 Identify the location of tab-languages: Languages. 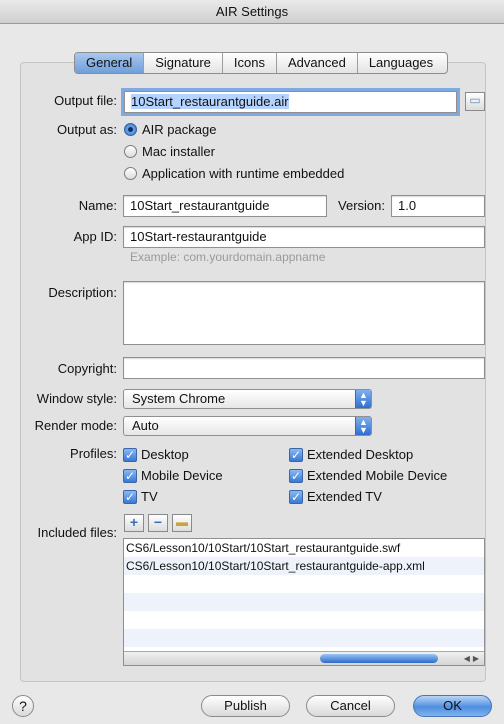
(402, 63).